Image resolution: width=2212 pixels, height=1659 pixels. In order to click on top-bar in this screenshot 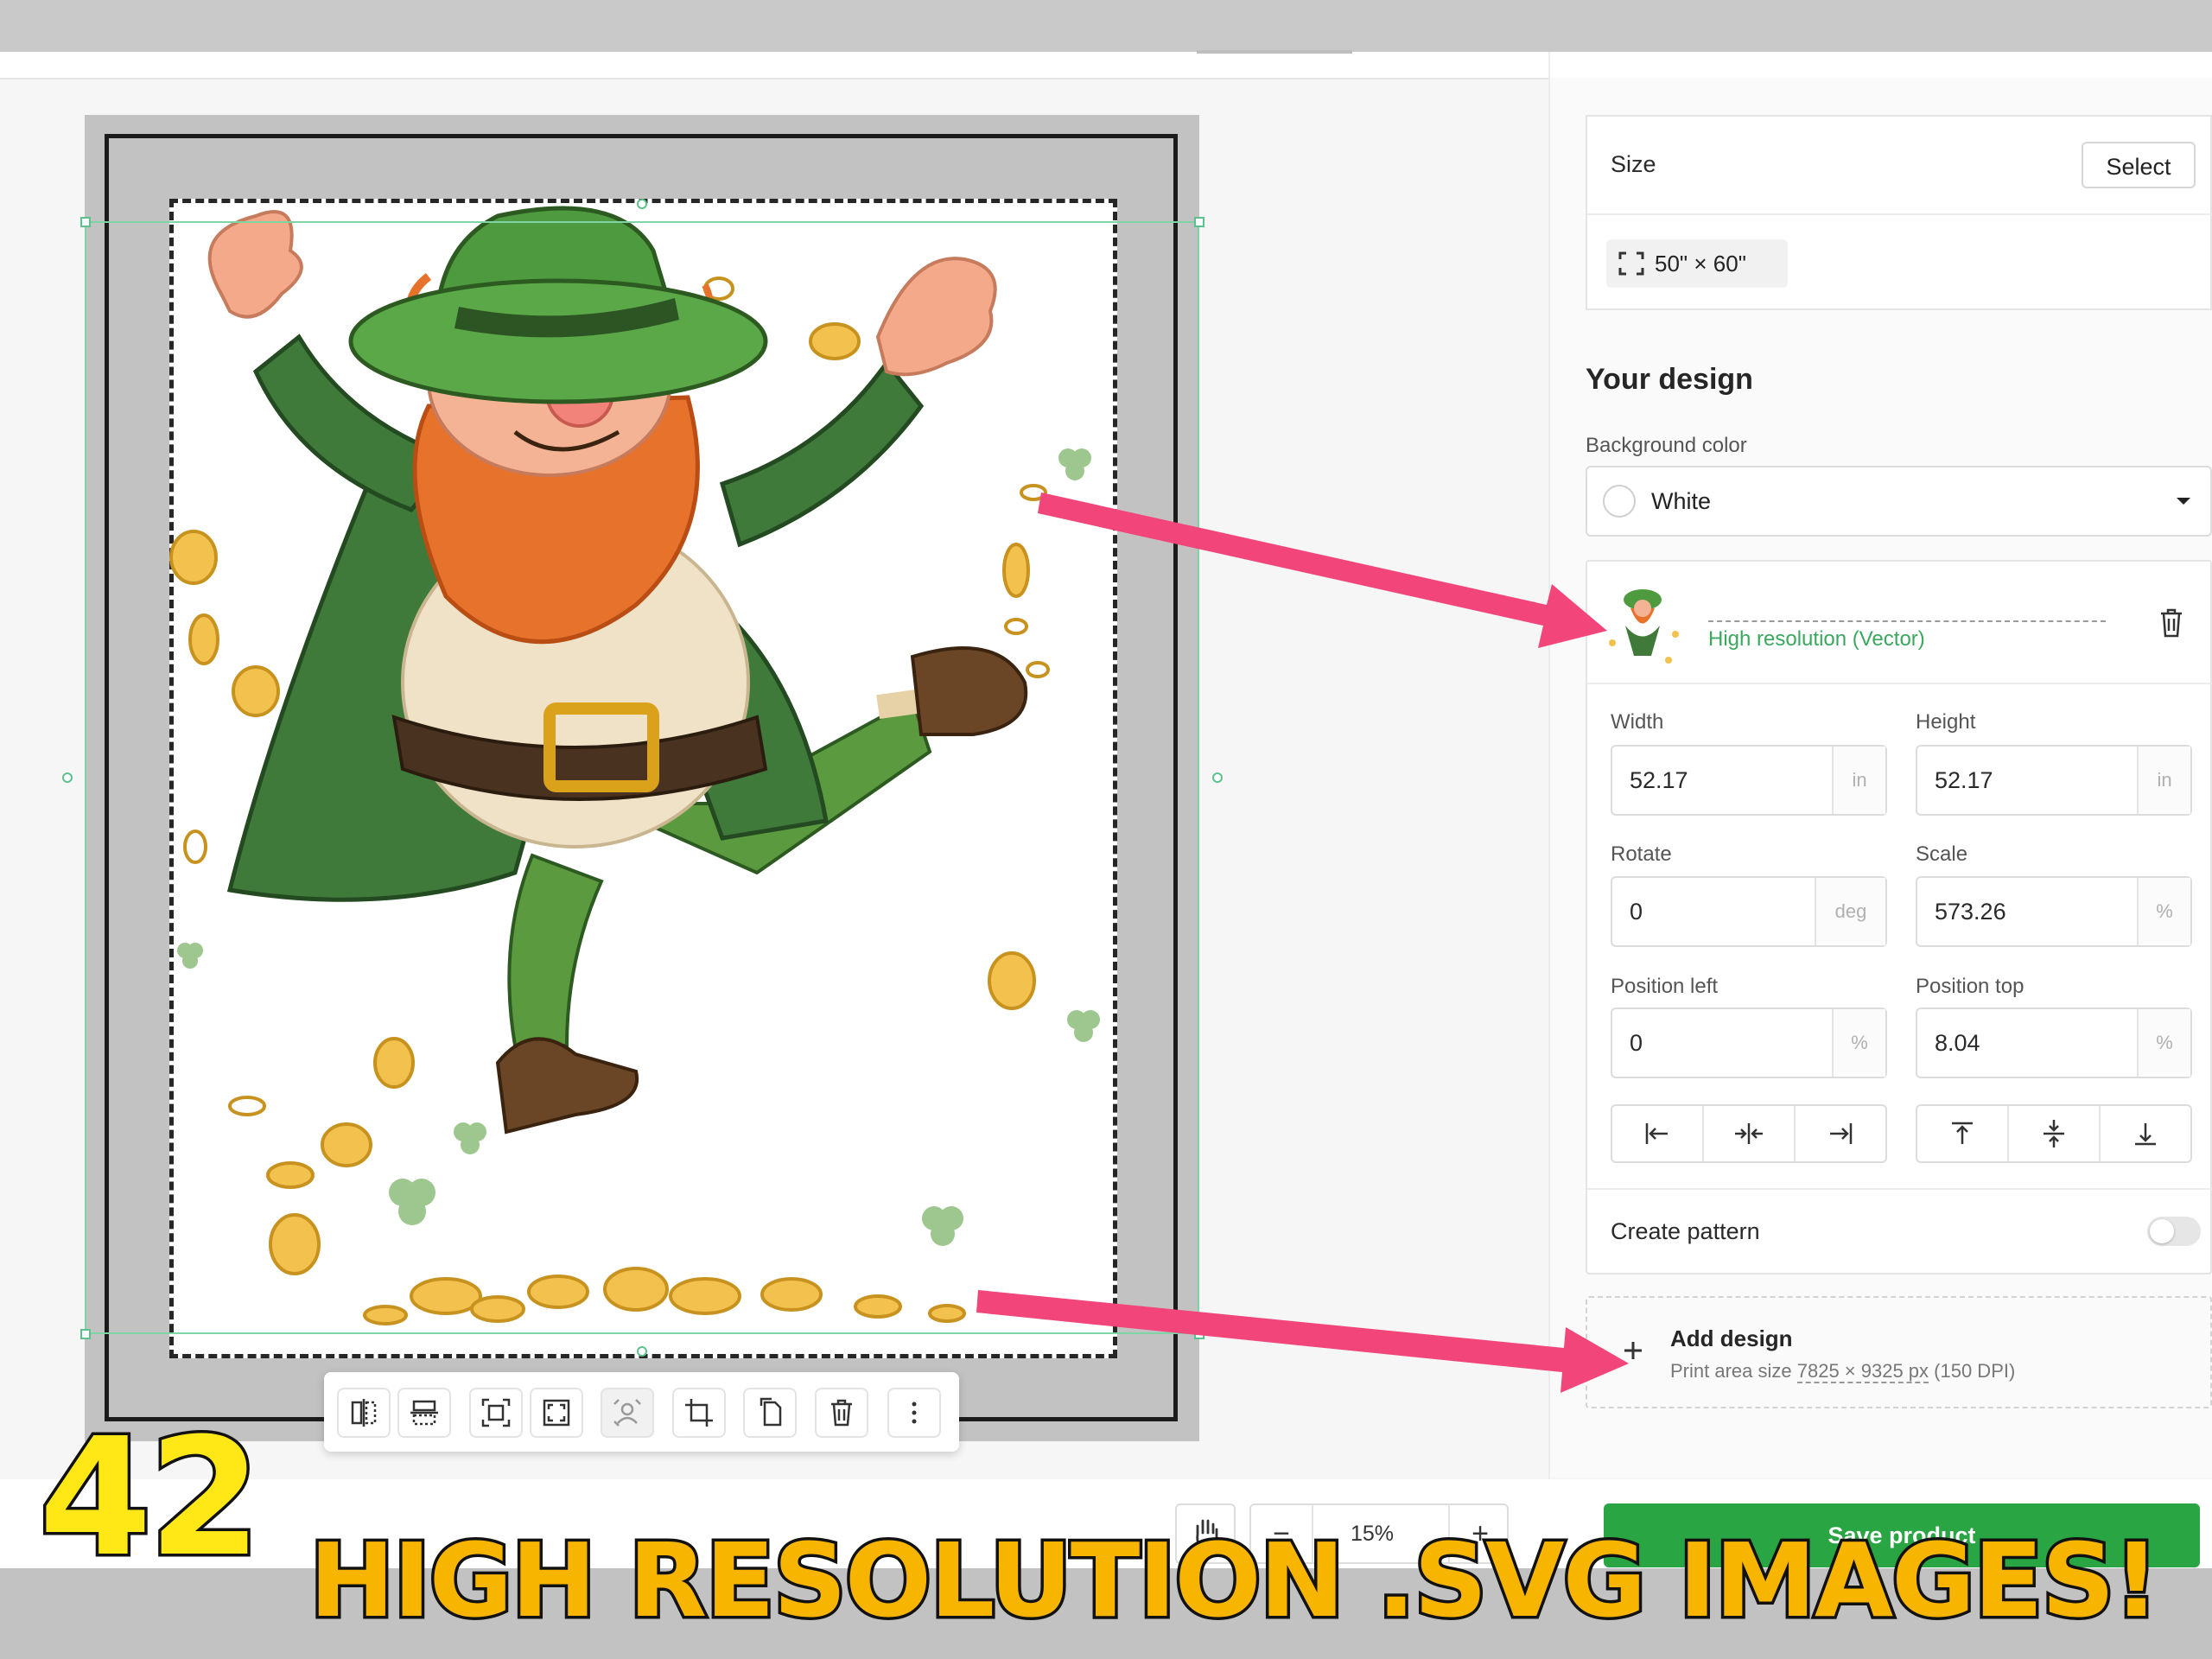, I will do `click(1106, 65)`.